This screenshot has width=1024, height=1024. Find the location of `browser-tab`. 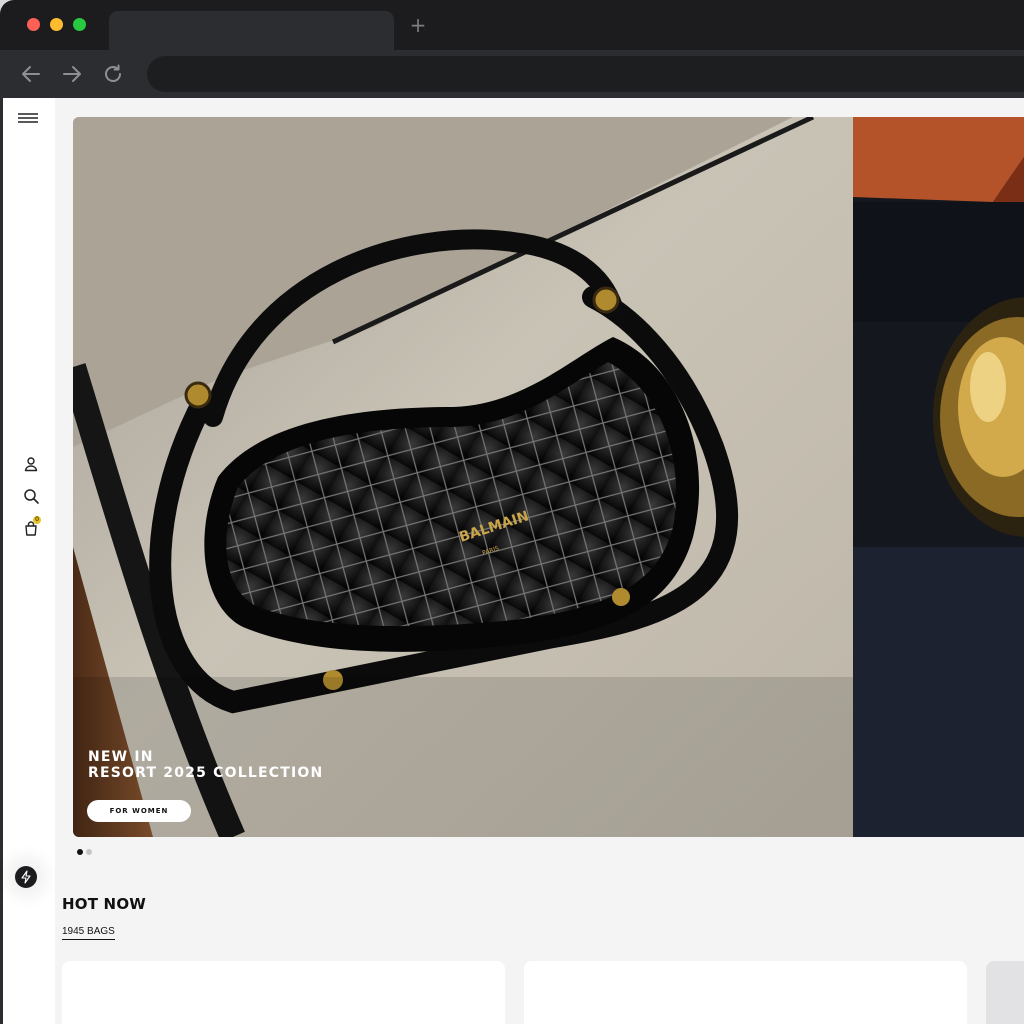

browser-tab is located at coordinates (251, 30).